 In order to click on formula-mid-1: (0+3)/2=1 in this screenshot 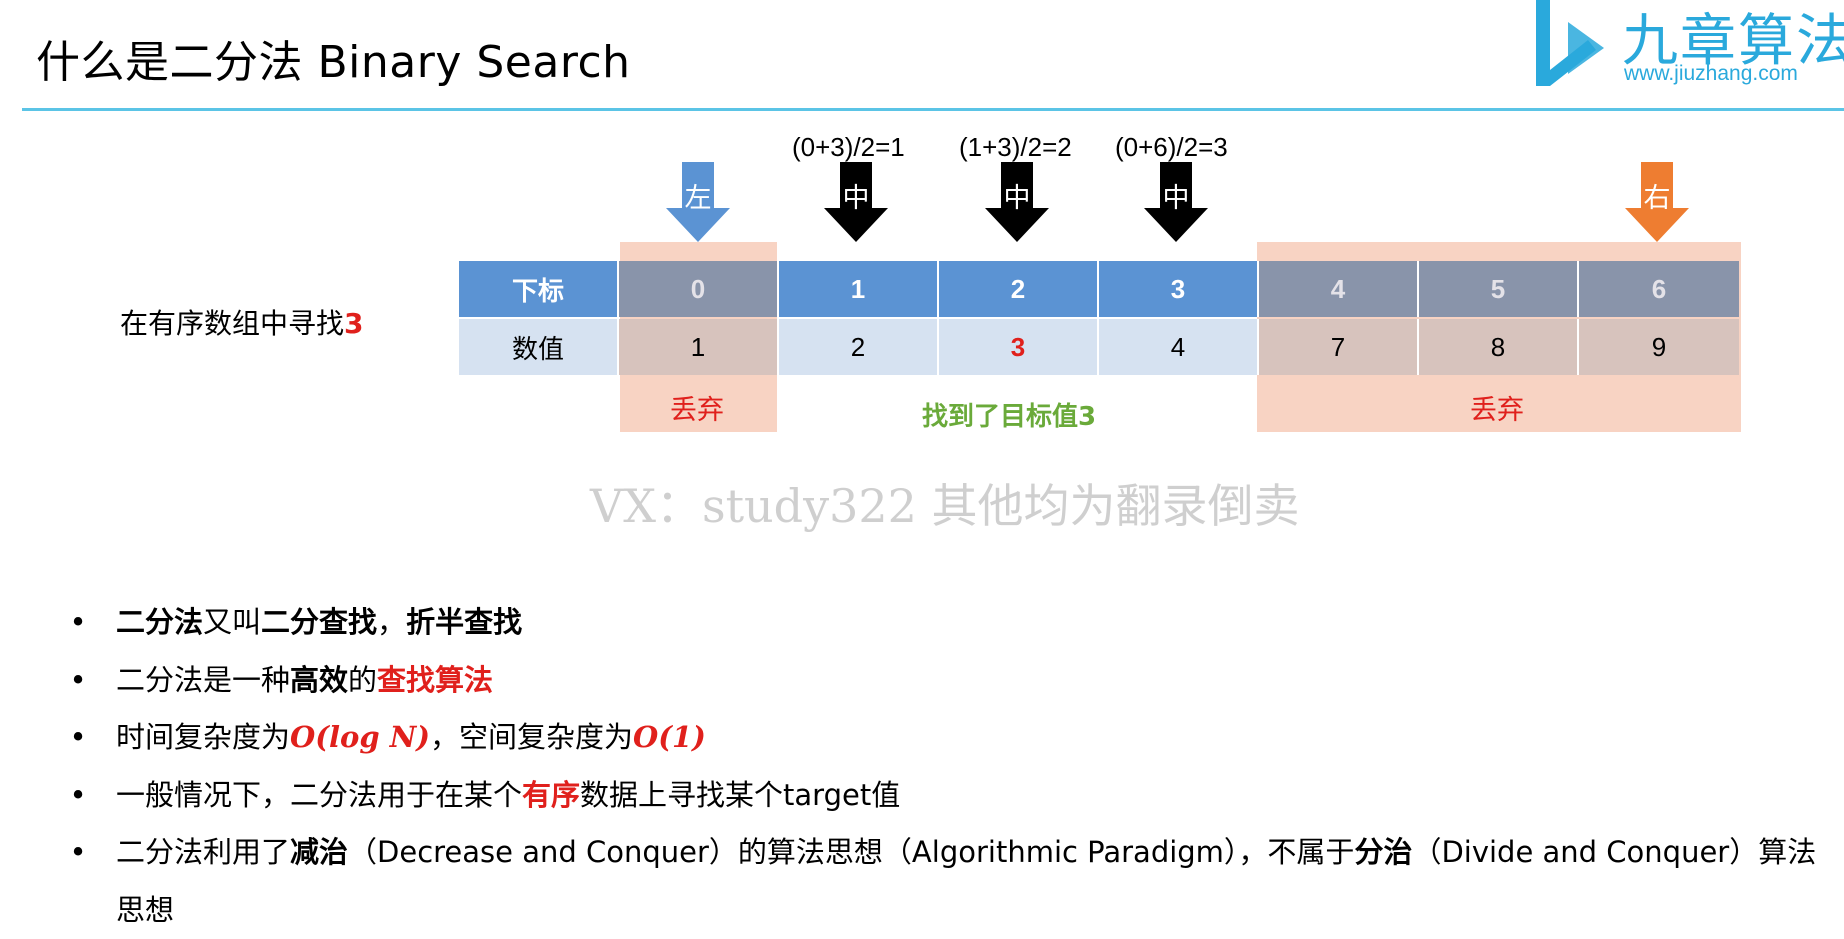, I will do `click(848, 147)`.